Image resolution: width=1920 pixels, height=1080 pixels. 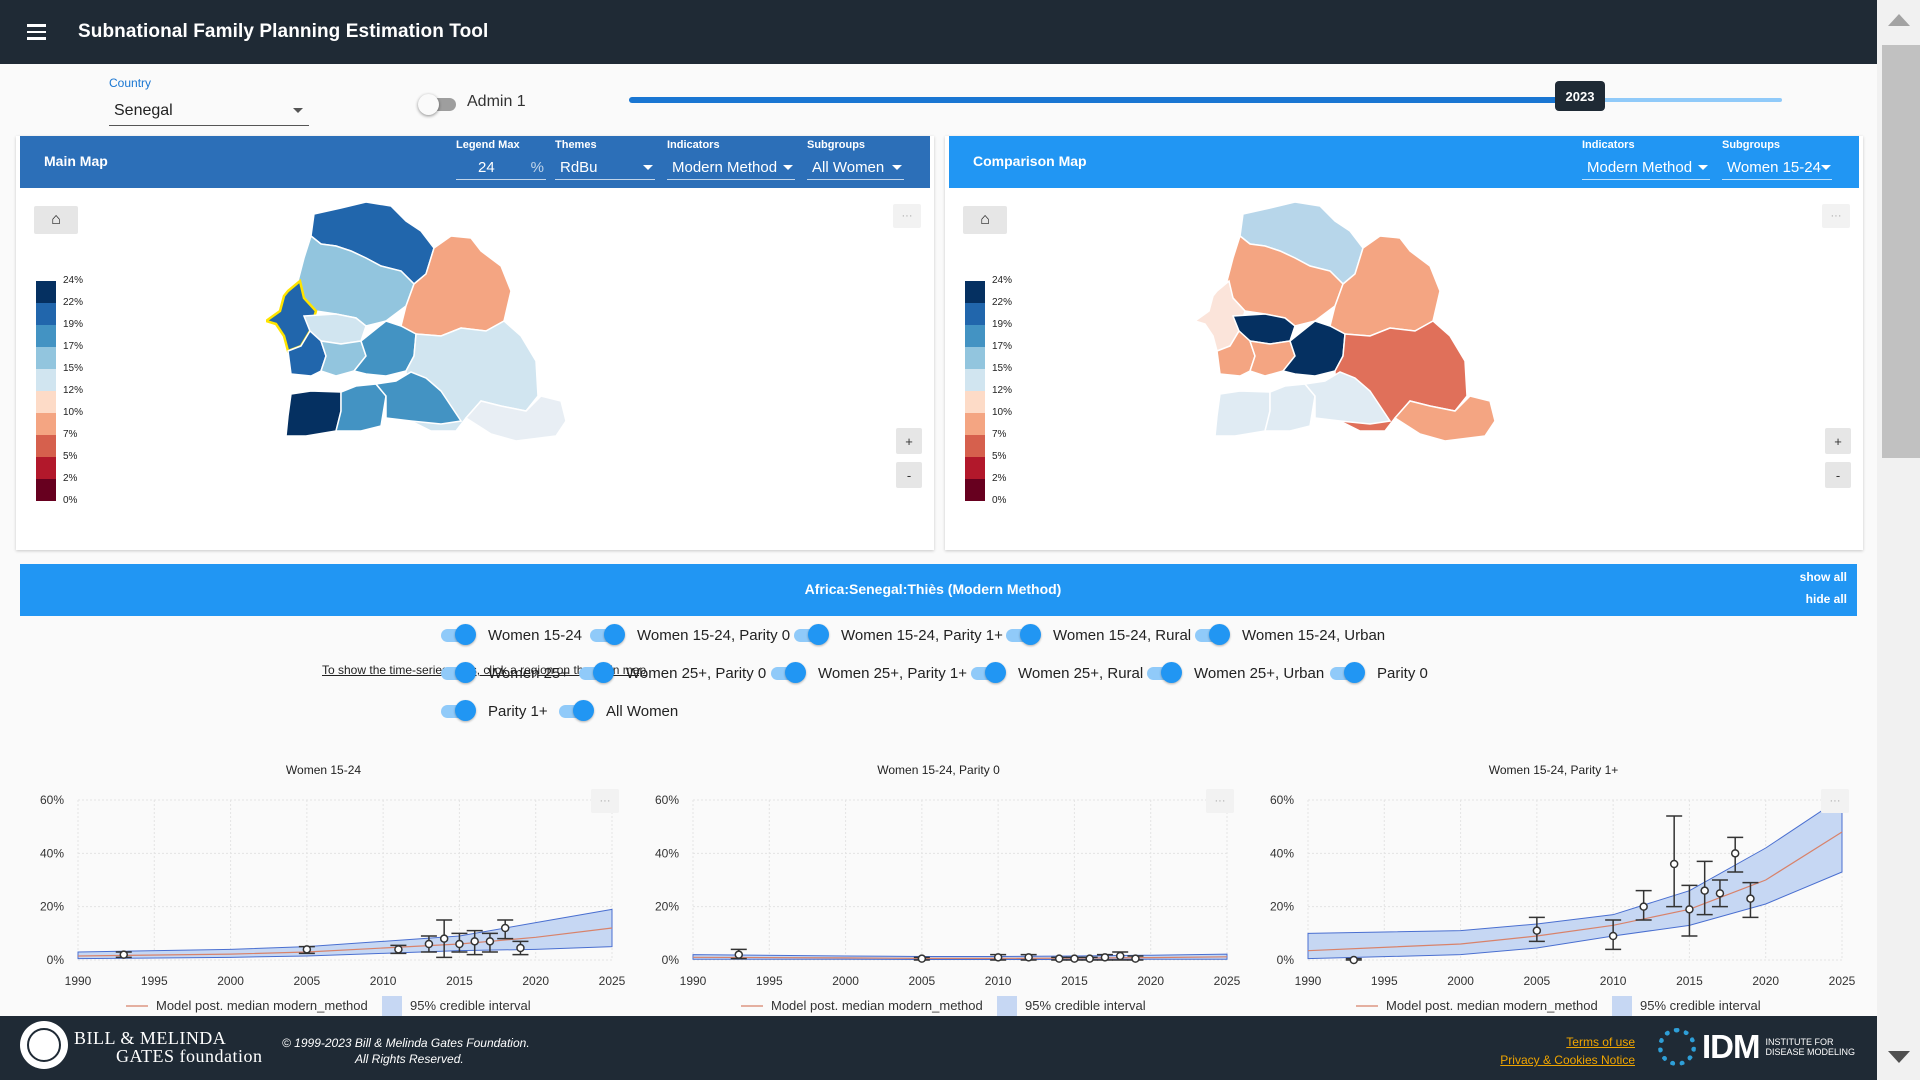 I want to click on legend-max-unit: %, so click(x=537, y=167).